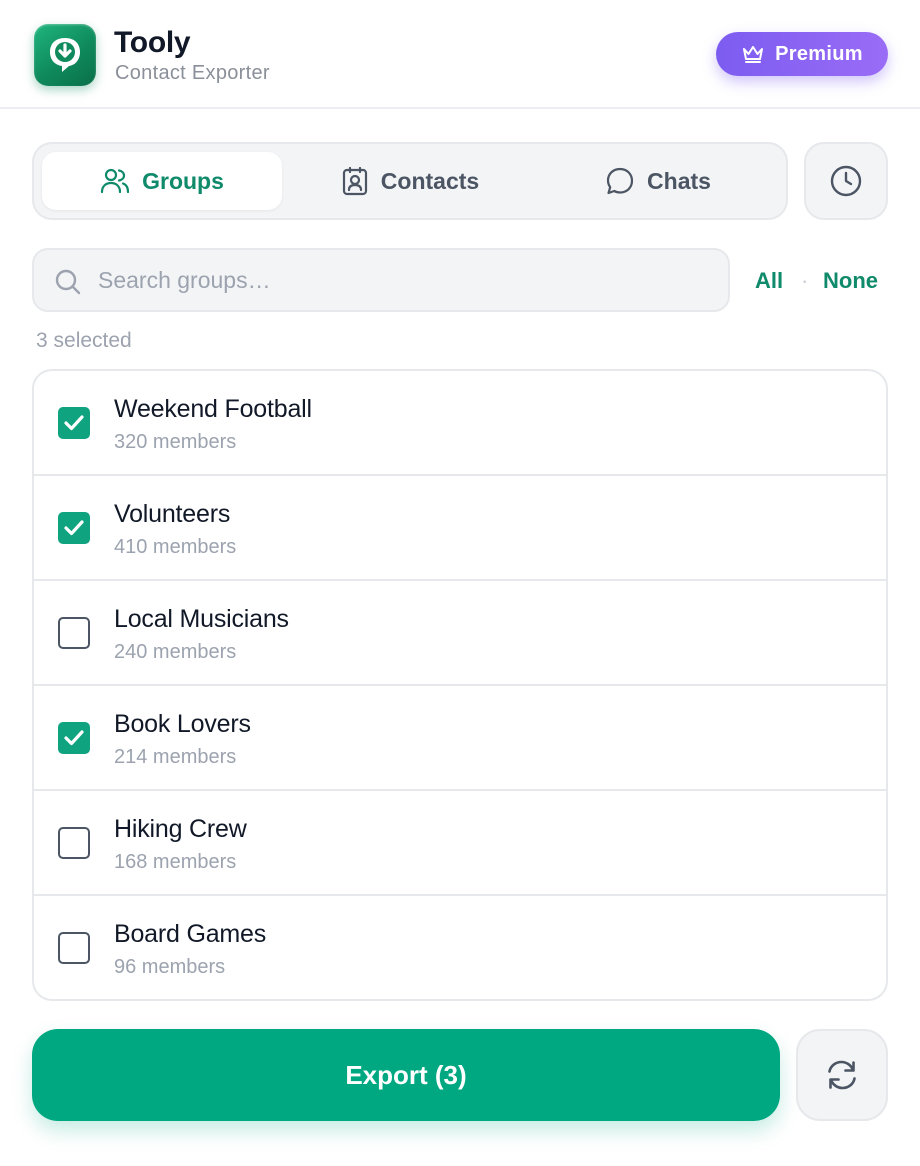 This screenshot has width=920, height=1166. What do you see at coordinates (175, 862) in the screenshot?
I see `group-member-count: 168 members` at bounding box center [175, 862].